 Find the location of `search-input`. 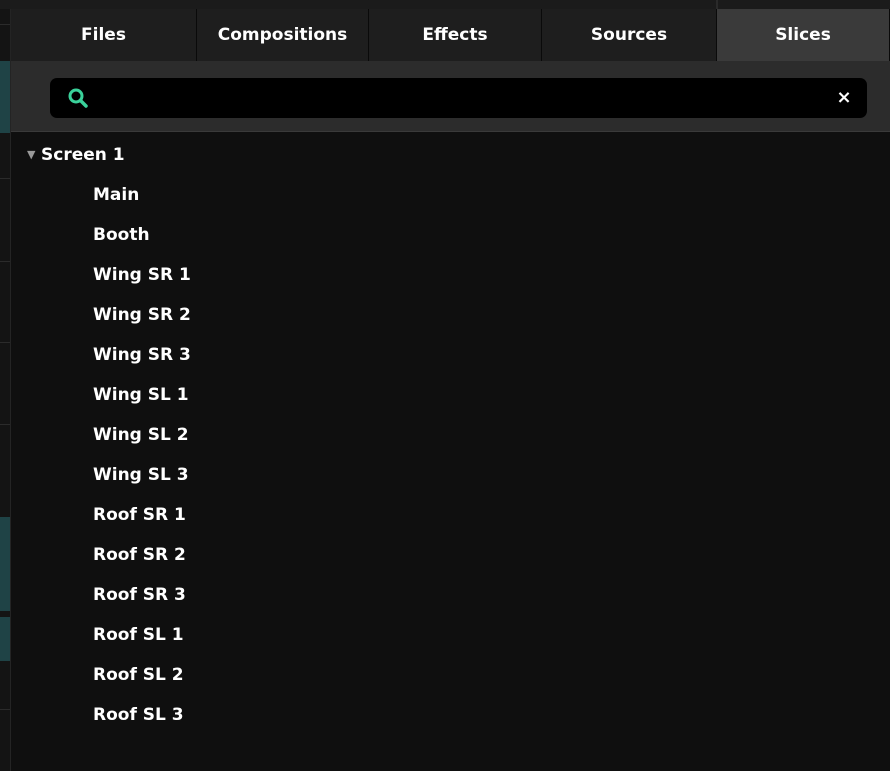

search-input is located at coordinates (454, 99).